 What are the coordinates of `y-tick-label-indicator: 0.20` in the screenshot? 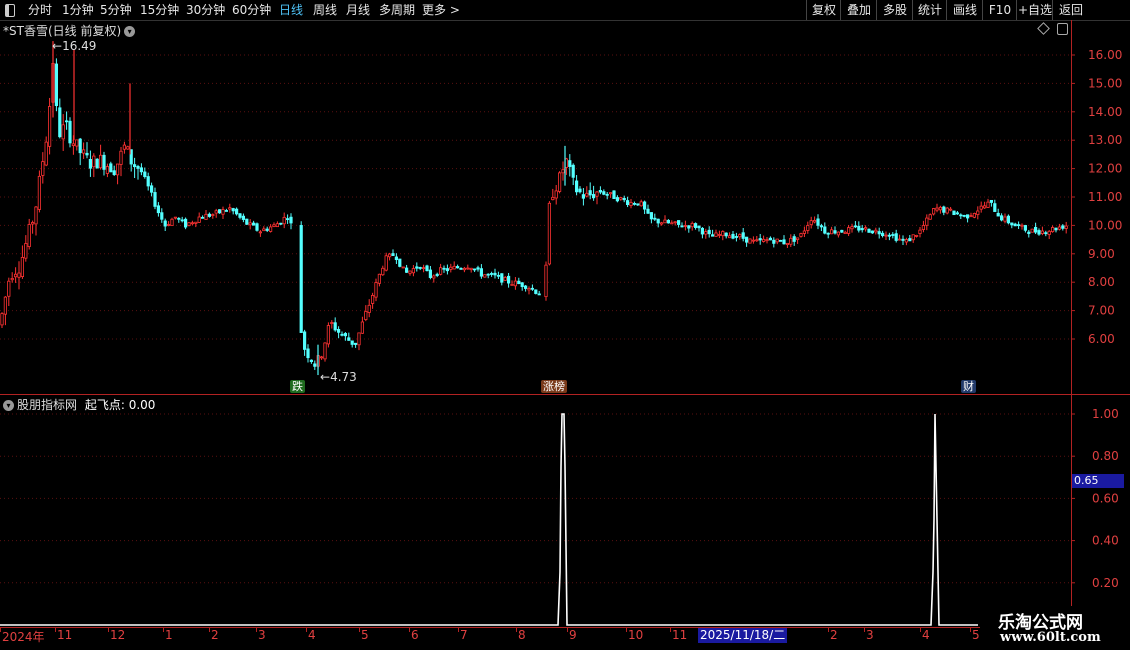 It's located at (1105, 583).